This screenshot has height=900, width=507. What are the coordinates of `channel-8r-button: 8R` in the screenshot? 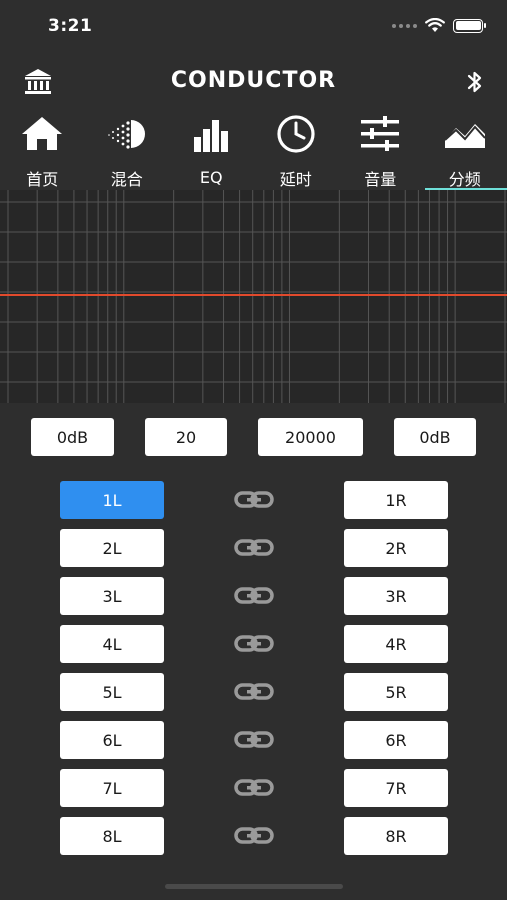 It's located at (396, 836).